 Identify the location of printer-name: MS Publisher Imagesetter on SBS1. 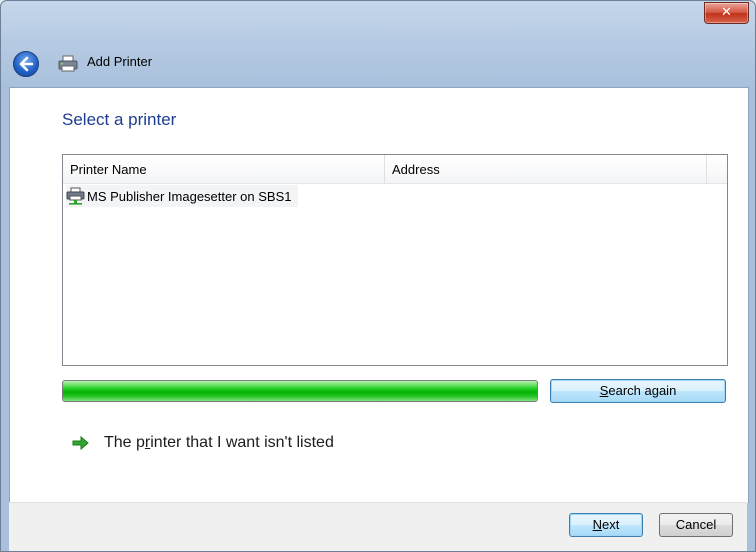
(189, 196).